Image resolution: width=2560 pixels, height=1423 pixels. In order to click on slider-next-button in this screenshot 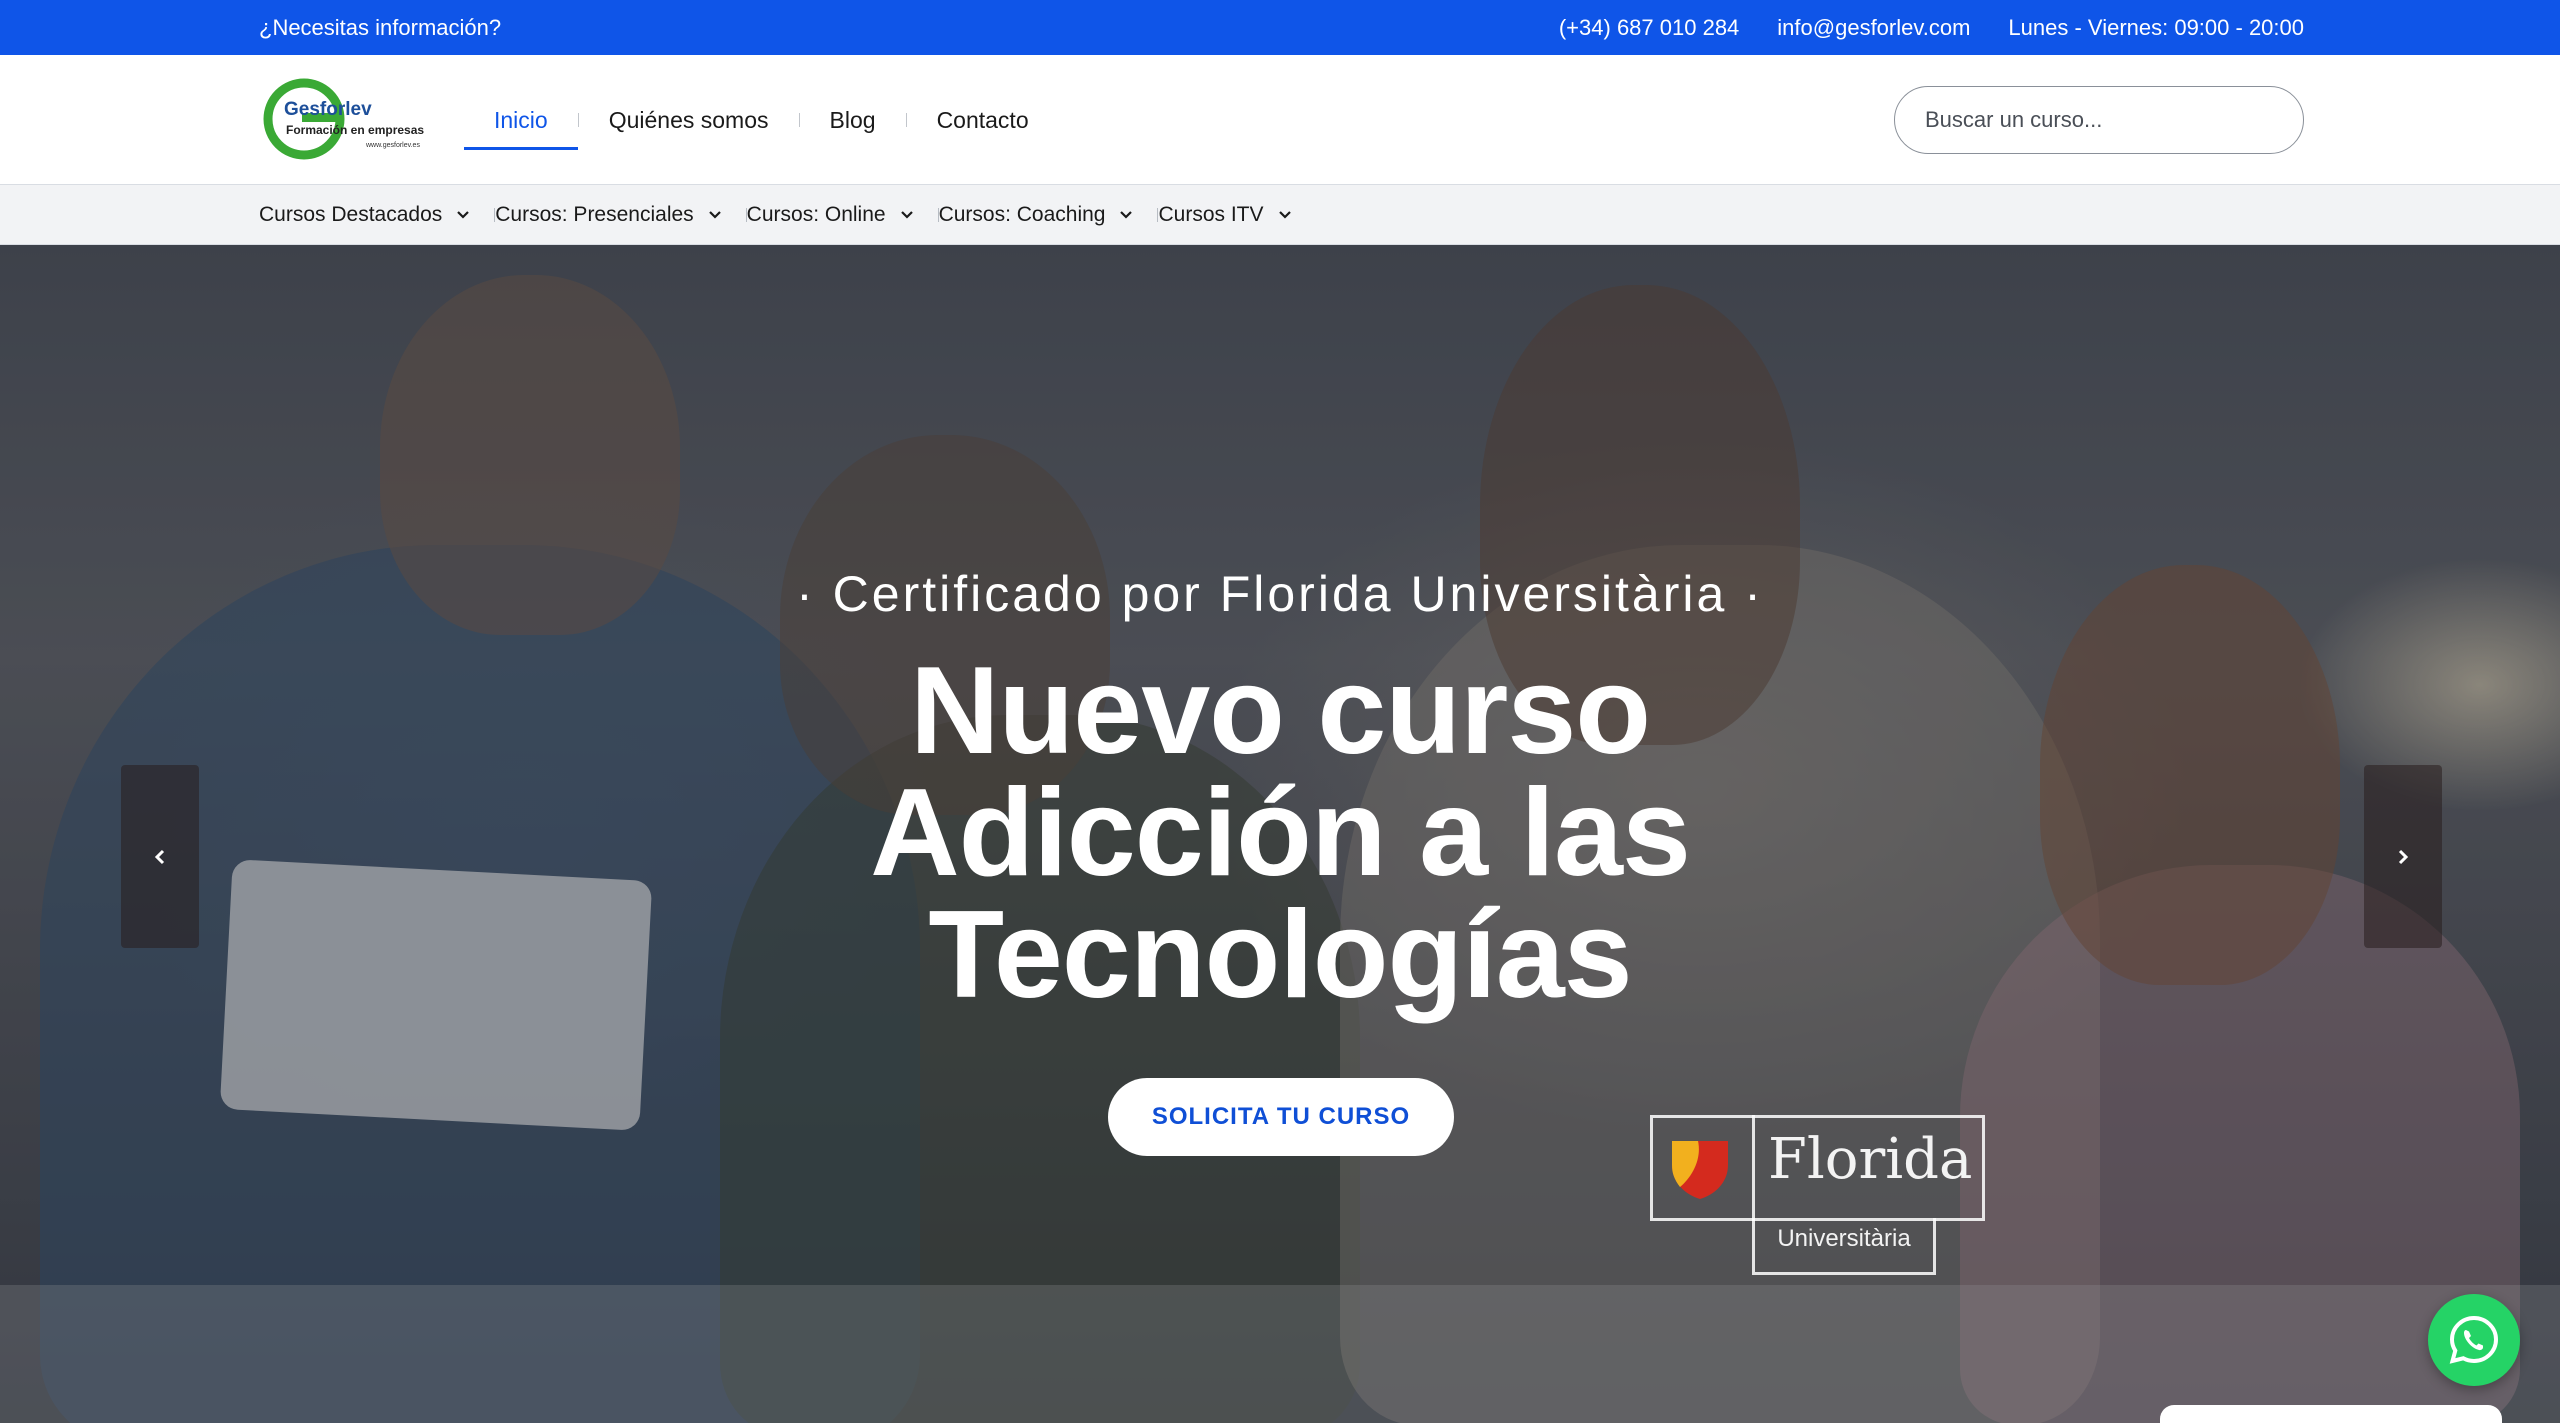, I will do `click(2403, 856)`.